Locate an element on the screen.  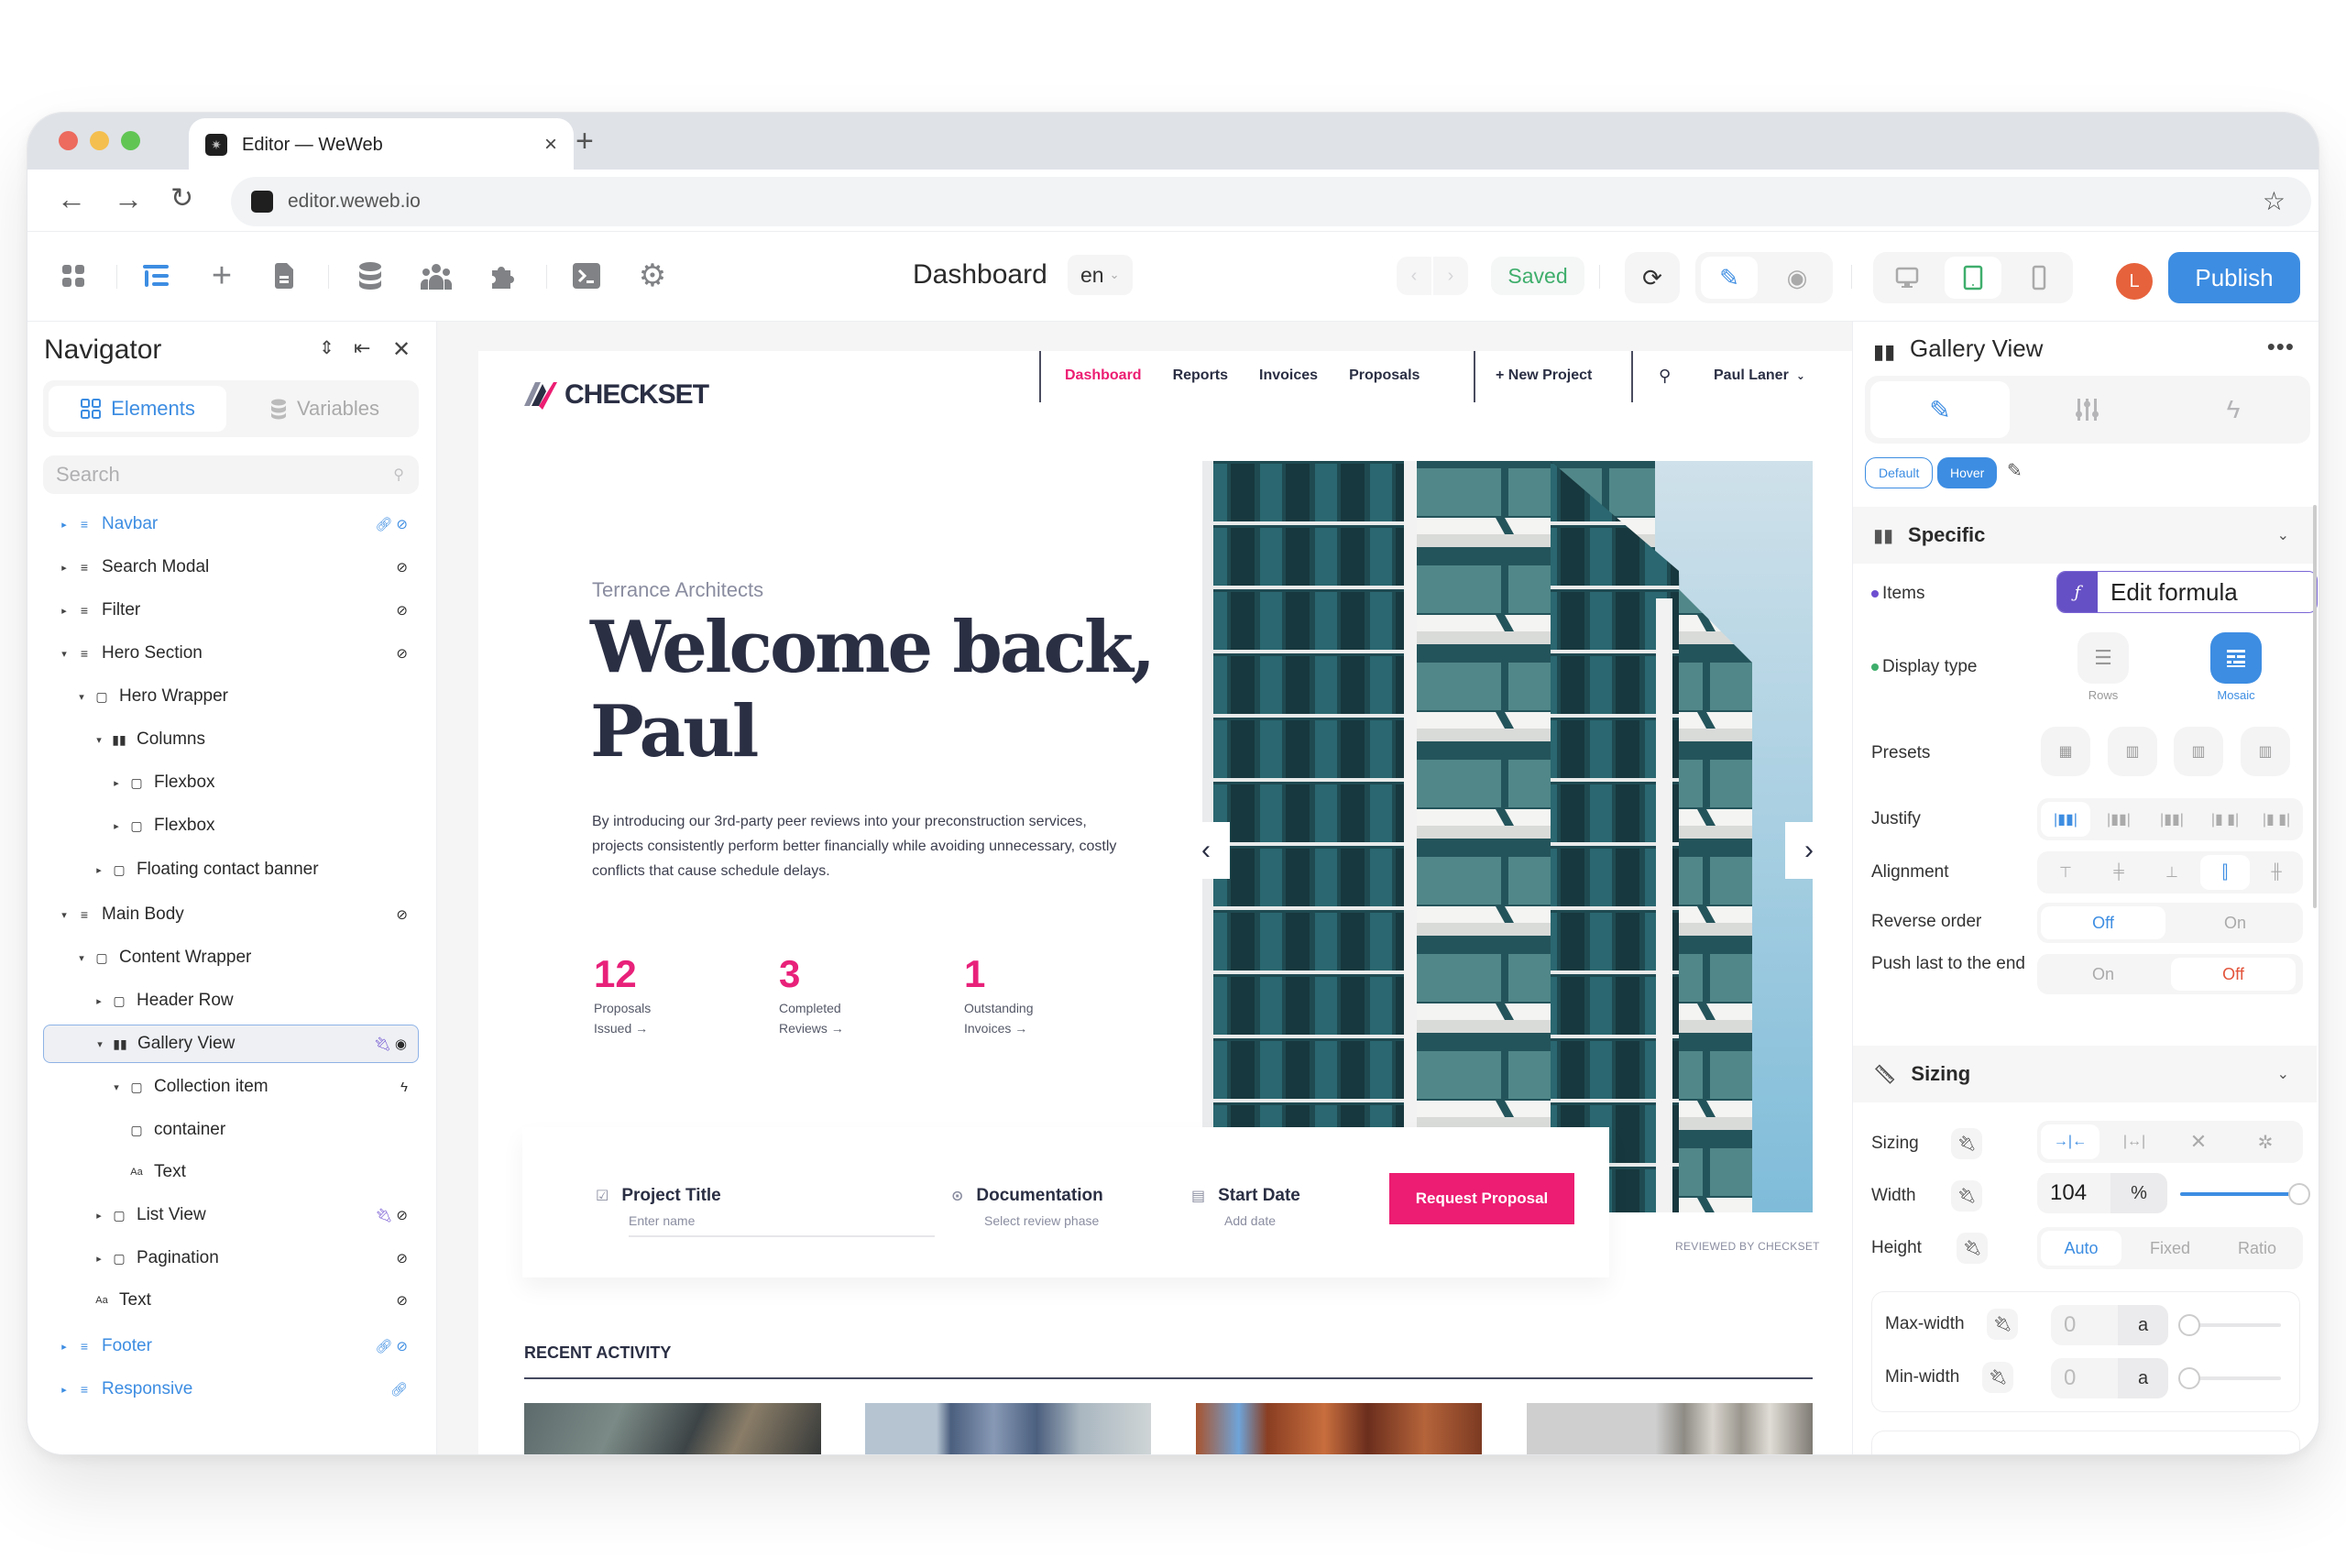
justify-start-icon: |▮▮| is located at coordinates (2065, 819).